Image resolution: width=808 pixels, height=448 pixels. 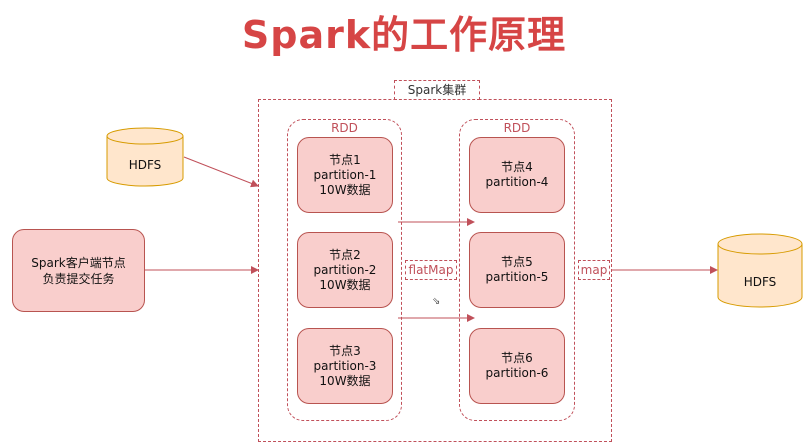 I want to click on mouse-cursor-icon: ⇘, so click(x=436, y=301).